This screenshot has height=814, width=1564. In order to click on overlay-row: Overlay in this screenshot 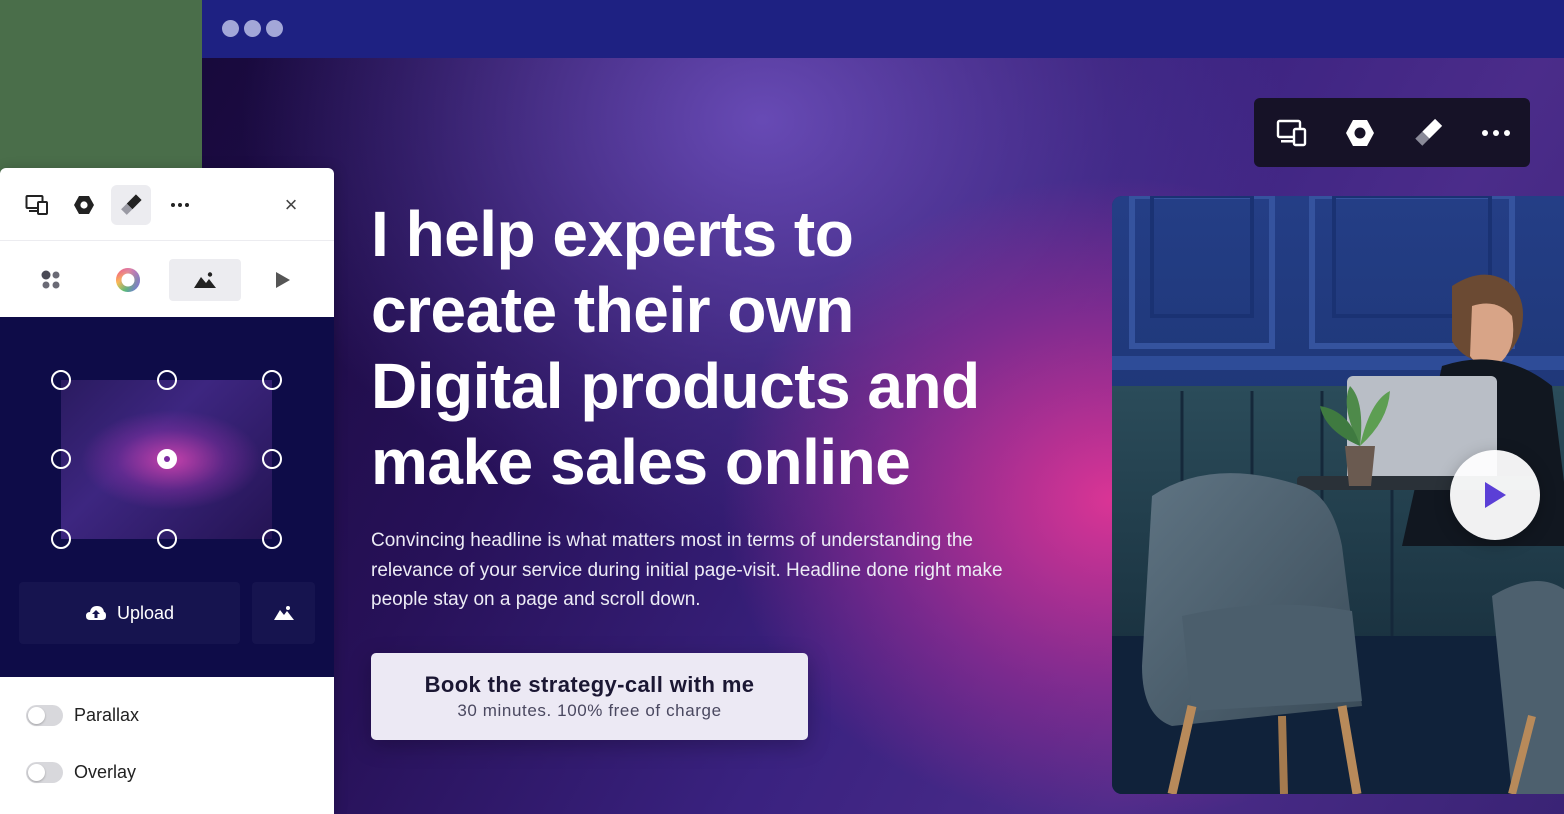, I will do `click(81, 772)`.